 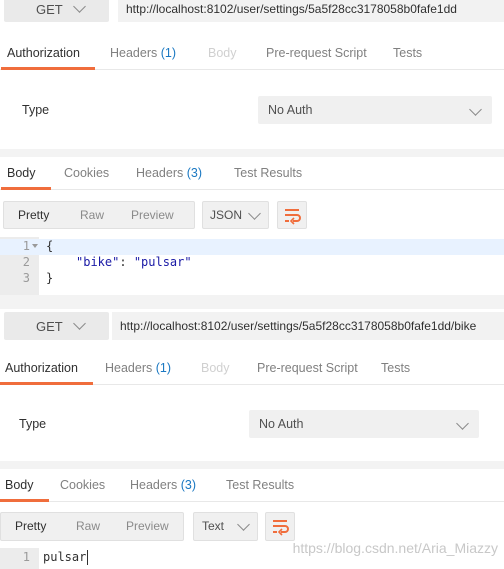 What do you see at coordinates (26, 262) in the screenshot?
I see `line-number: 2` at bounding box center [26, 262].